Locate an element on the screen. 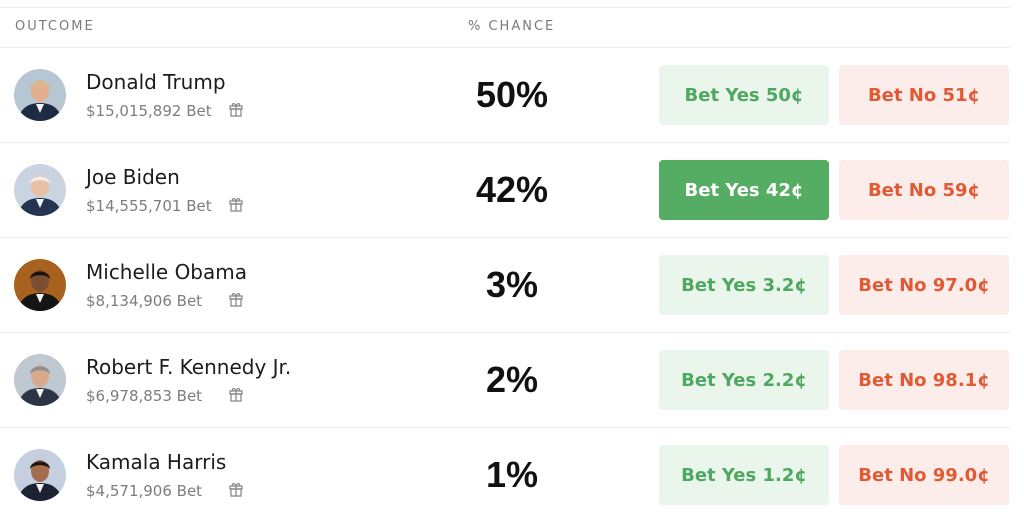  bet-yes-button: Bet Yes 42¢ is located at coordinates (744, 190).